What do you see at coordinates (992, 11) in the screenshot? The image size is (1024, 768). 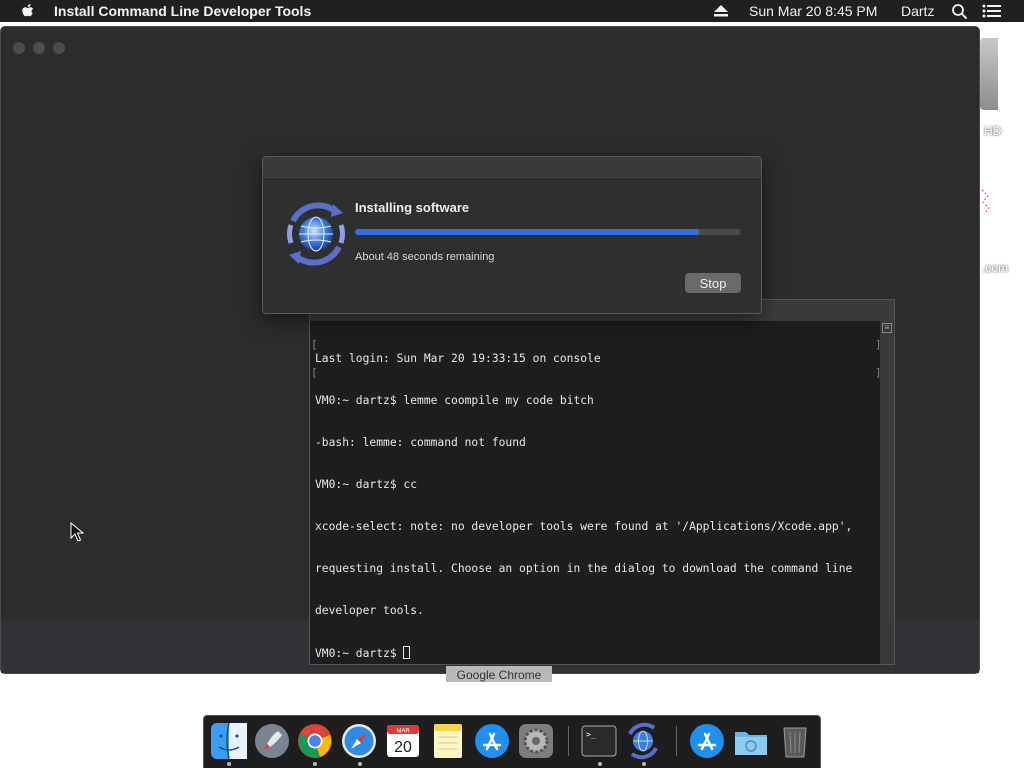 I see `notification-center-icon` at bounding box center [992, 11].